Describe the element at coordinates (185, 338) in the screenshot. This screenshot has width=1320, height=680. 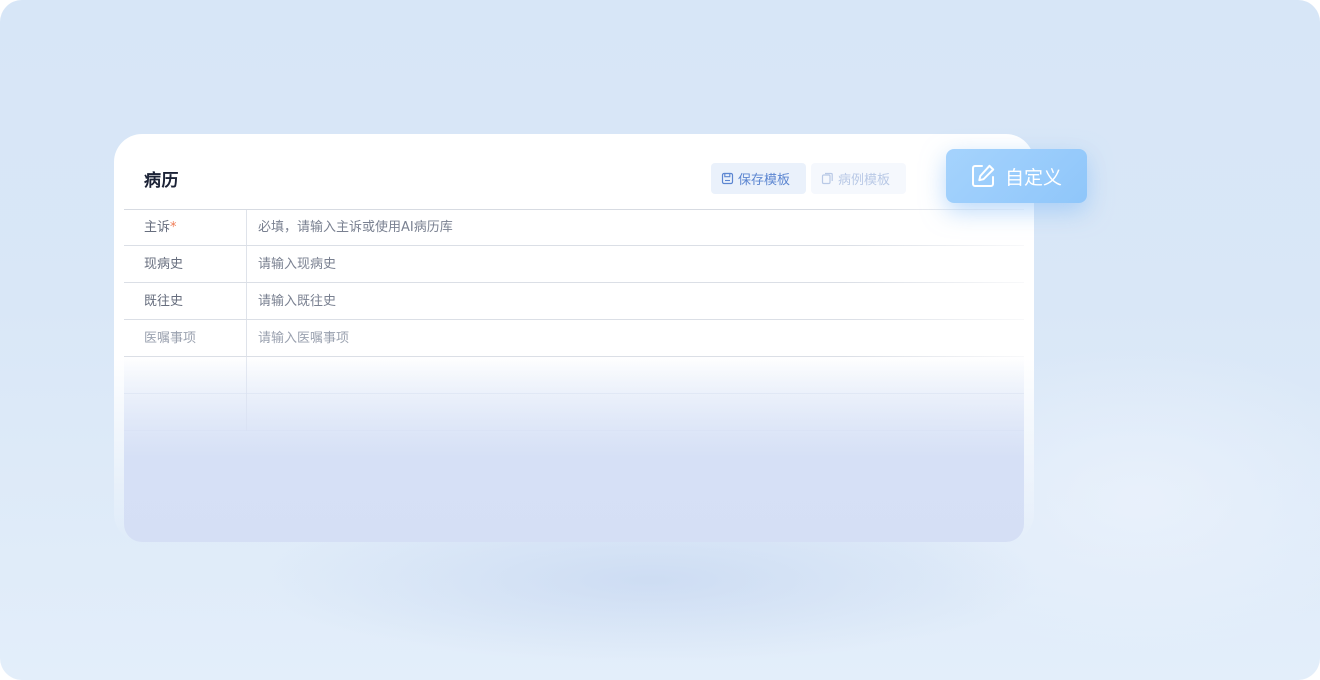
I see `medical-advice-label: 医嘱事项` at that location.